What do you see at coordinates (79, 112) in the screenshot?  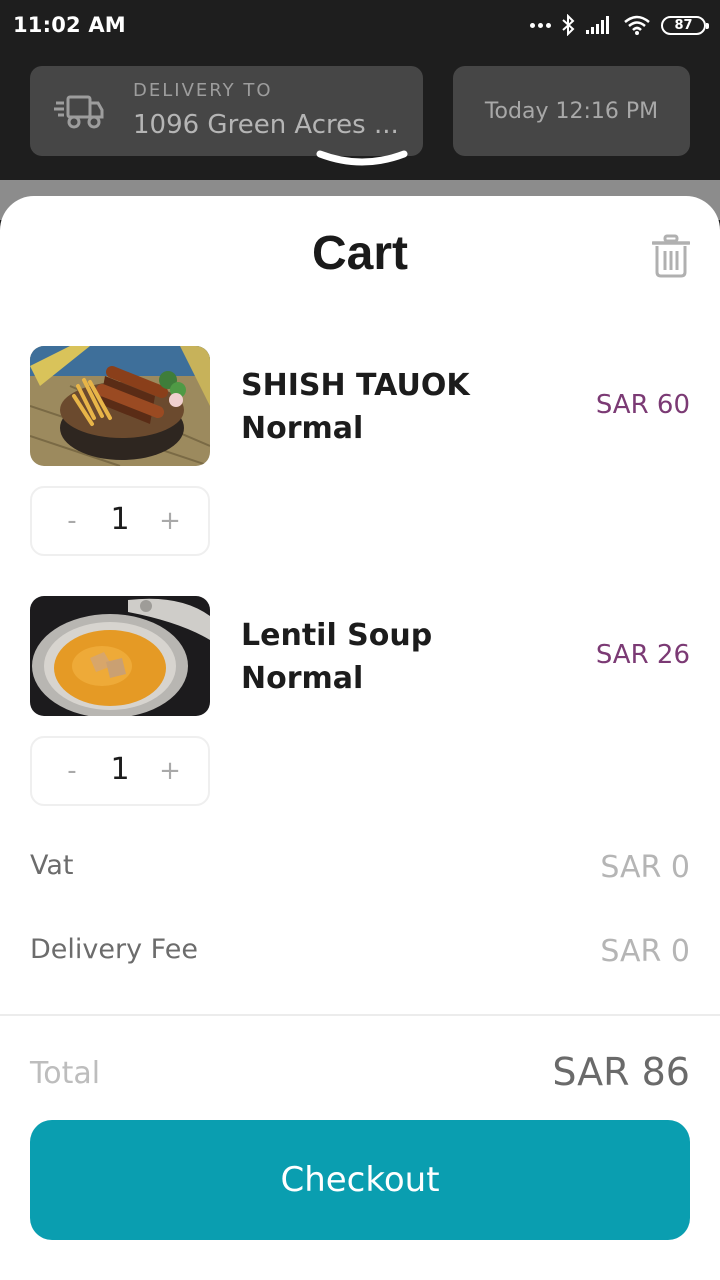 I see `delivery-truck-icon` at bounding box center [79, 112].